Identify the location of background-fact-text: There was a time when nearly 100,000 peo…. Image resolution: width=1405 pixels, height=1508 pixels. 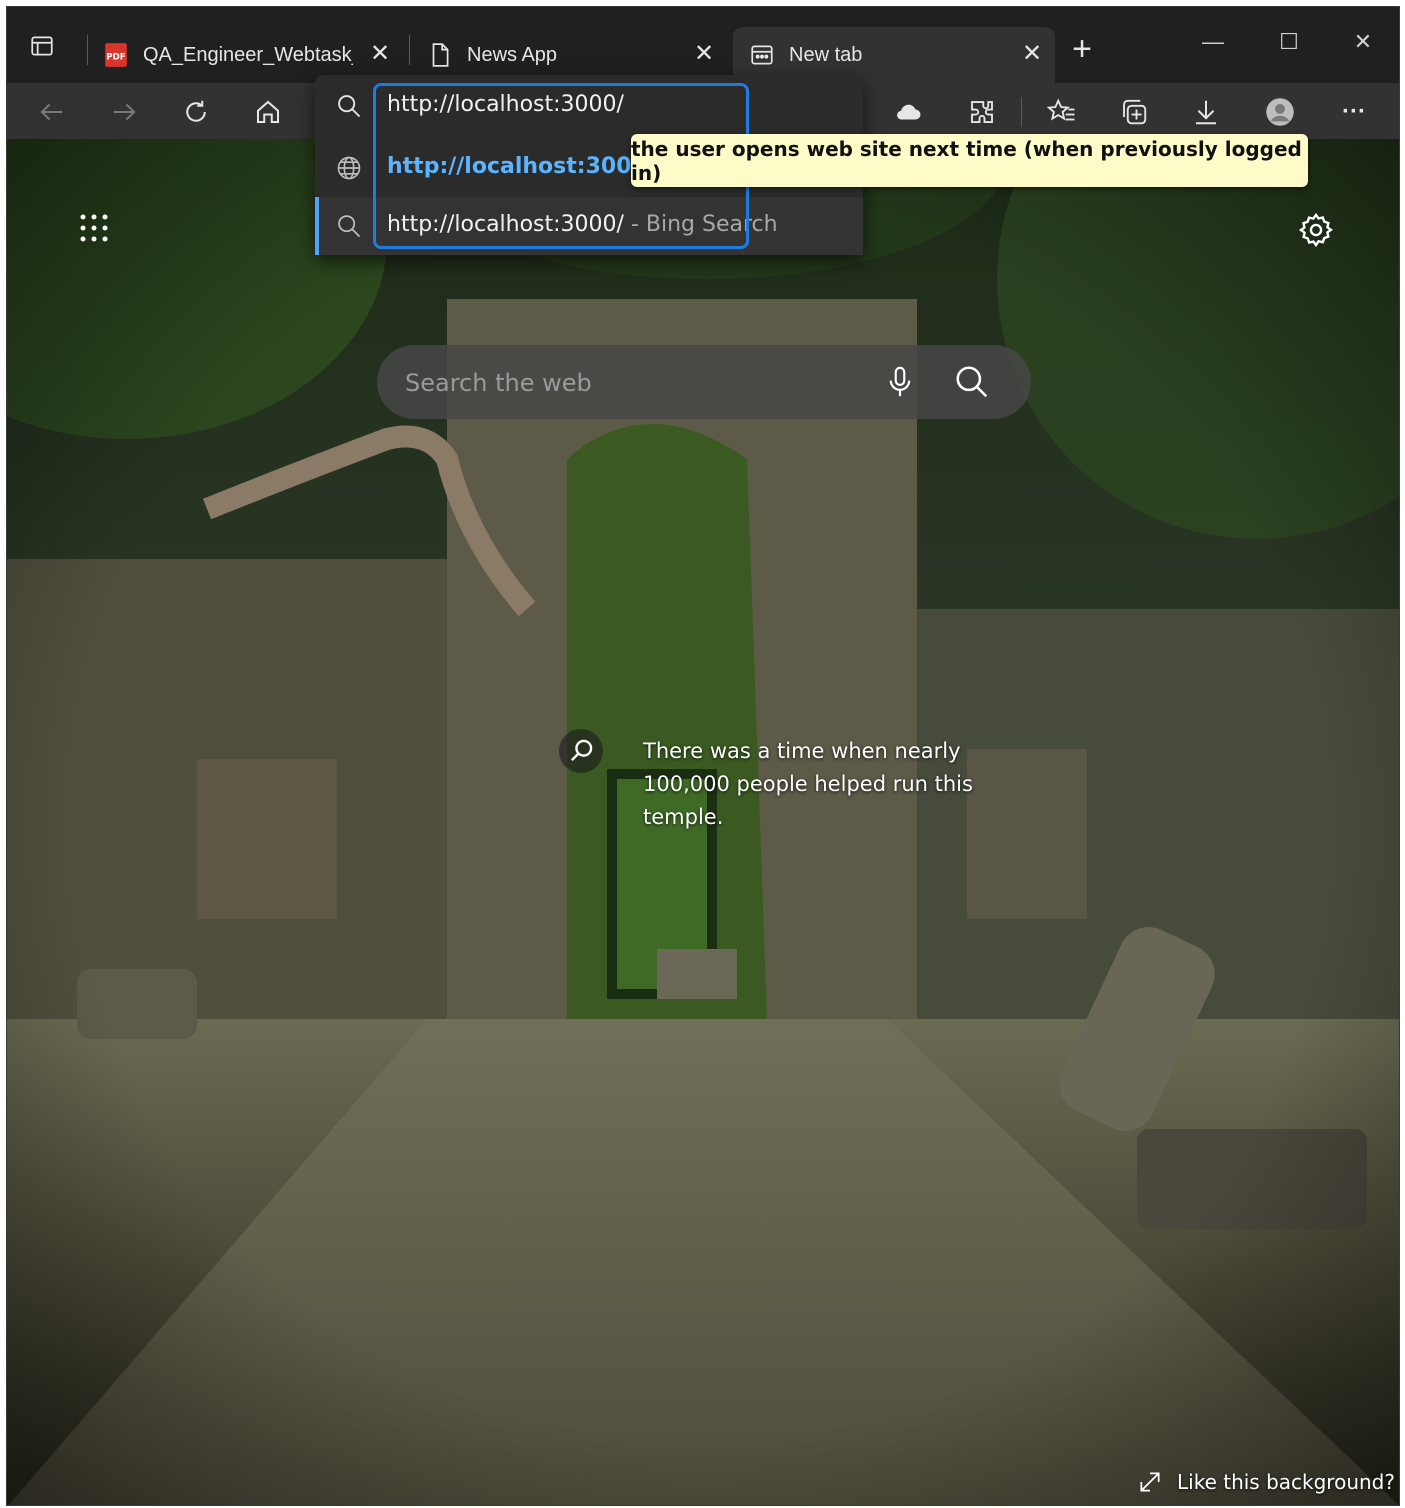
(848, 784).